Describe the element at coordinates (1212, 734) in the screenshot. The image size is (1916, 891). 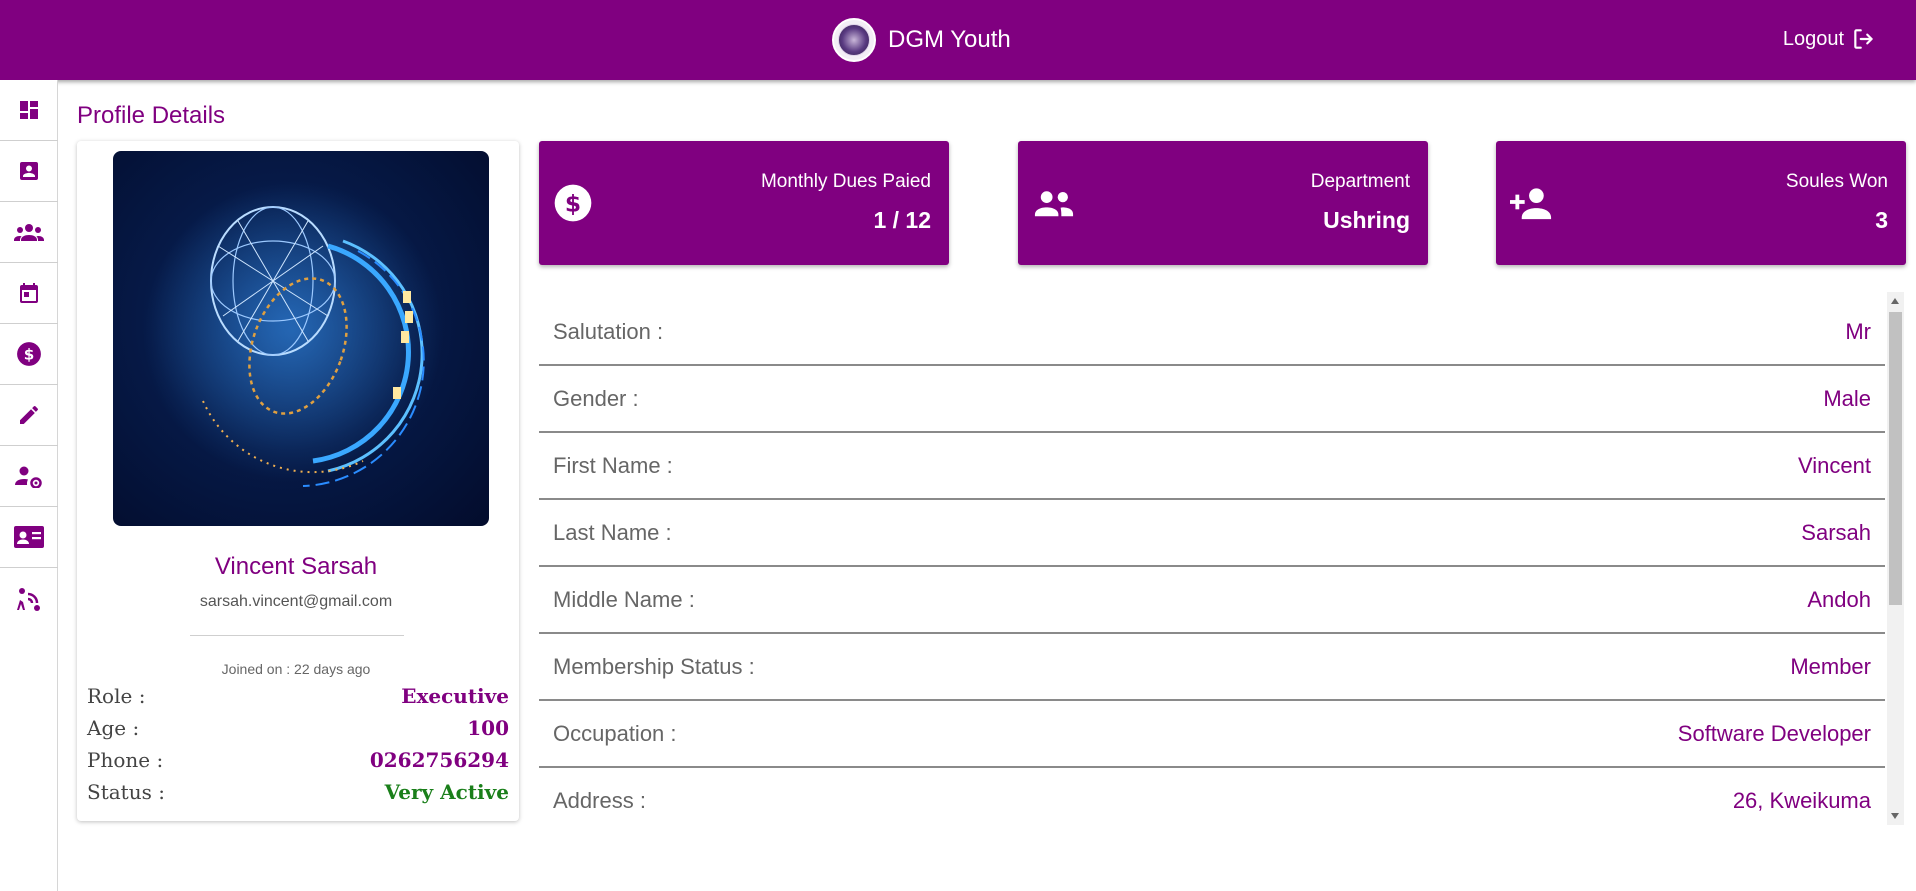
I see `detail-row-occupation: Occupation : Software Developer` at that location.